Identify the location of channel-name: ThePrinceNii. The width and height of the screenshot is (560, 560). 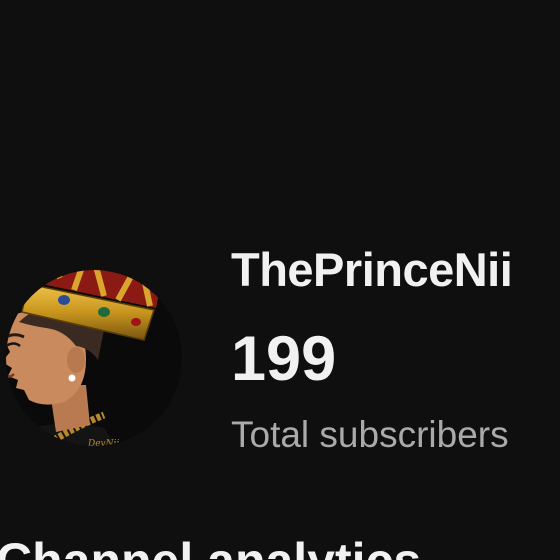
(372, 269).